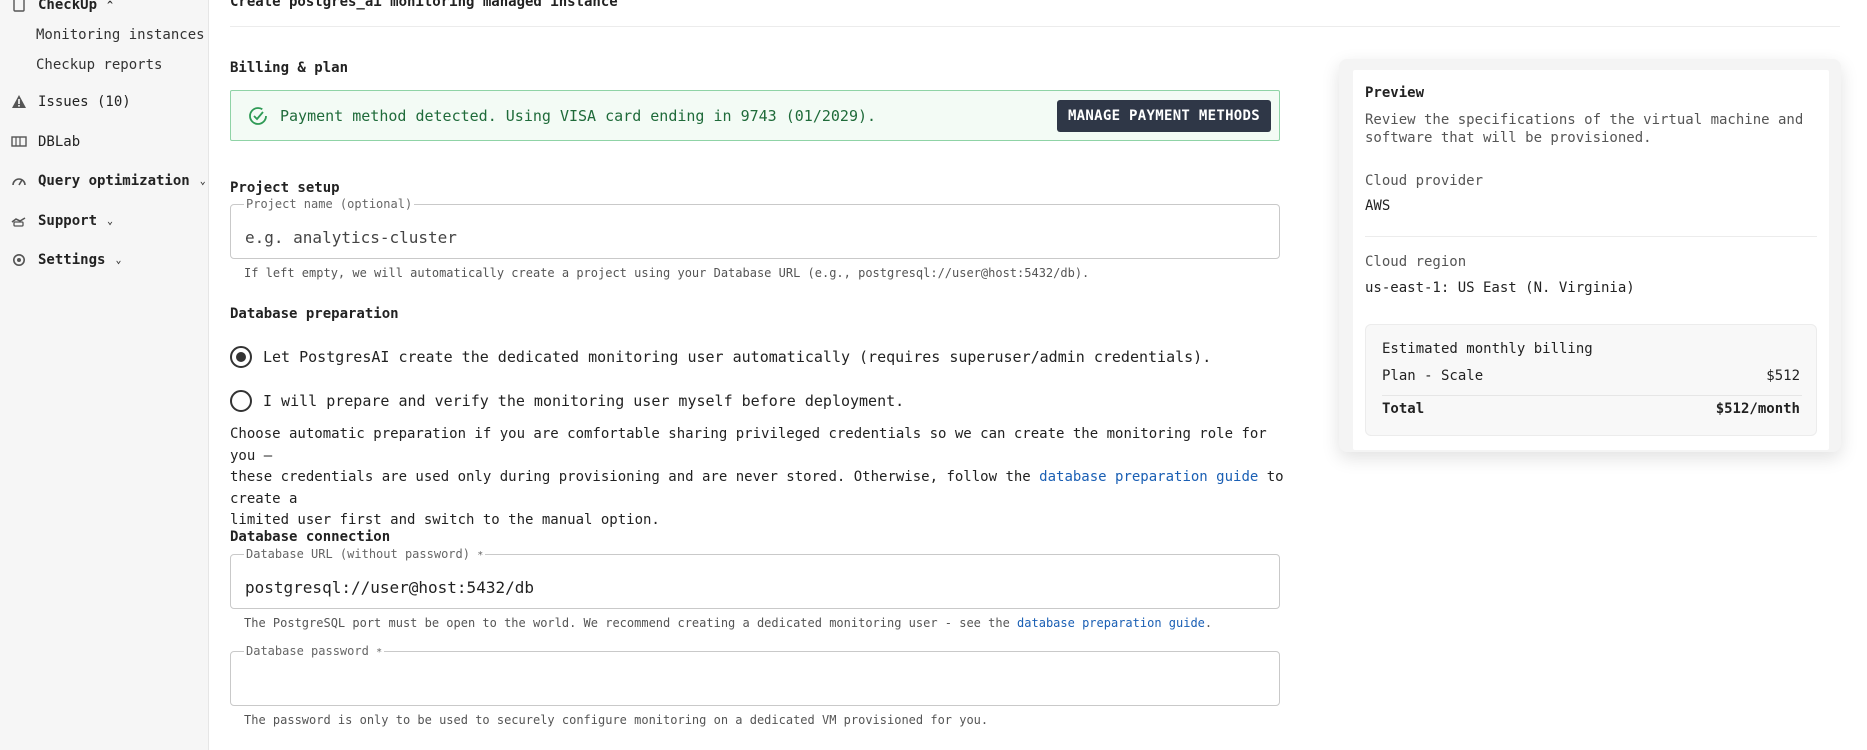 The height and width of the screenshot is (750, 1867). I want to click on checkup-icon, so click(19, 7).